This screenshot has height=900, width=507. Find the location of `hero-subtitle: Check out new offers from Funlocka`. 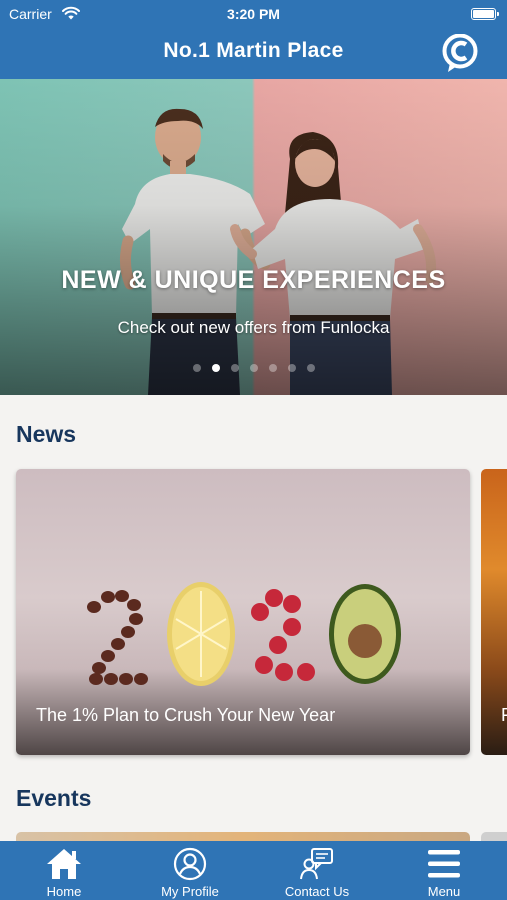

hero-subtitle: Check out new offers from Funlocka is located at coordinates (253, 327).